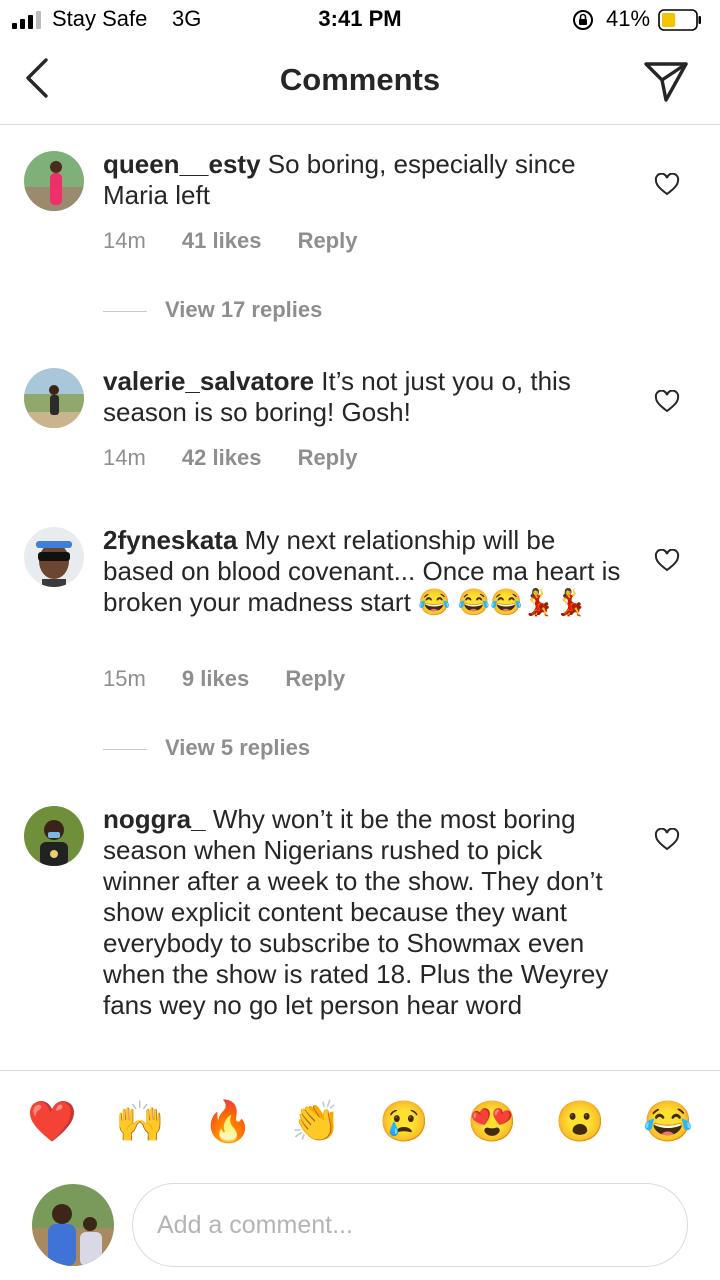  I want to click on back-button, so click(38, 78).